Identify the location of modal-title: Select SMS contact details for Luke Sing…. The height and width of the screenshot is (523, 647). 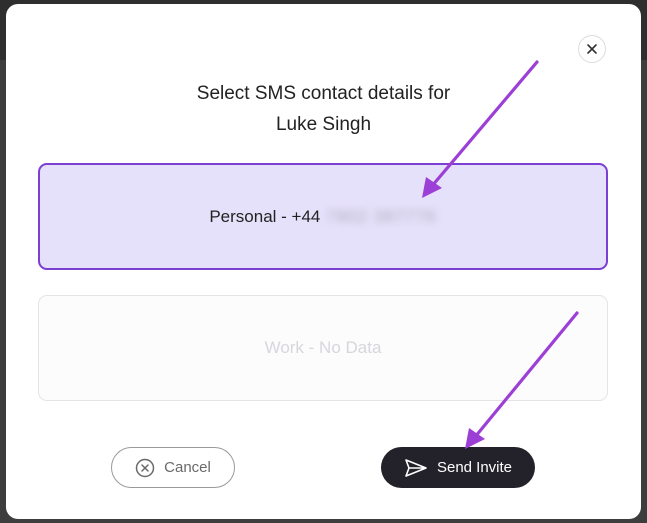
(323, 109).